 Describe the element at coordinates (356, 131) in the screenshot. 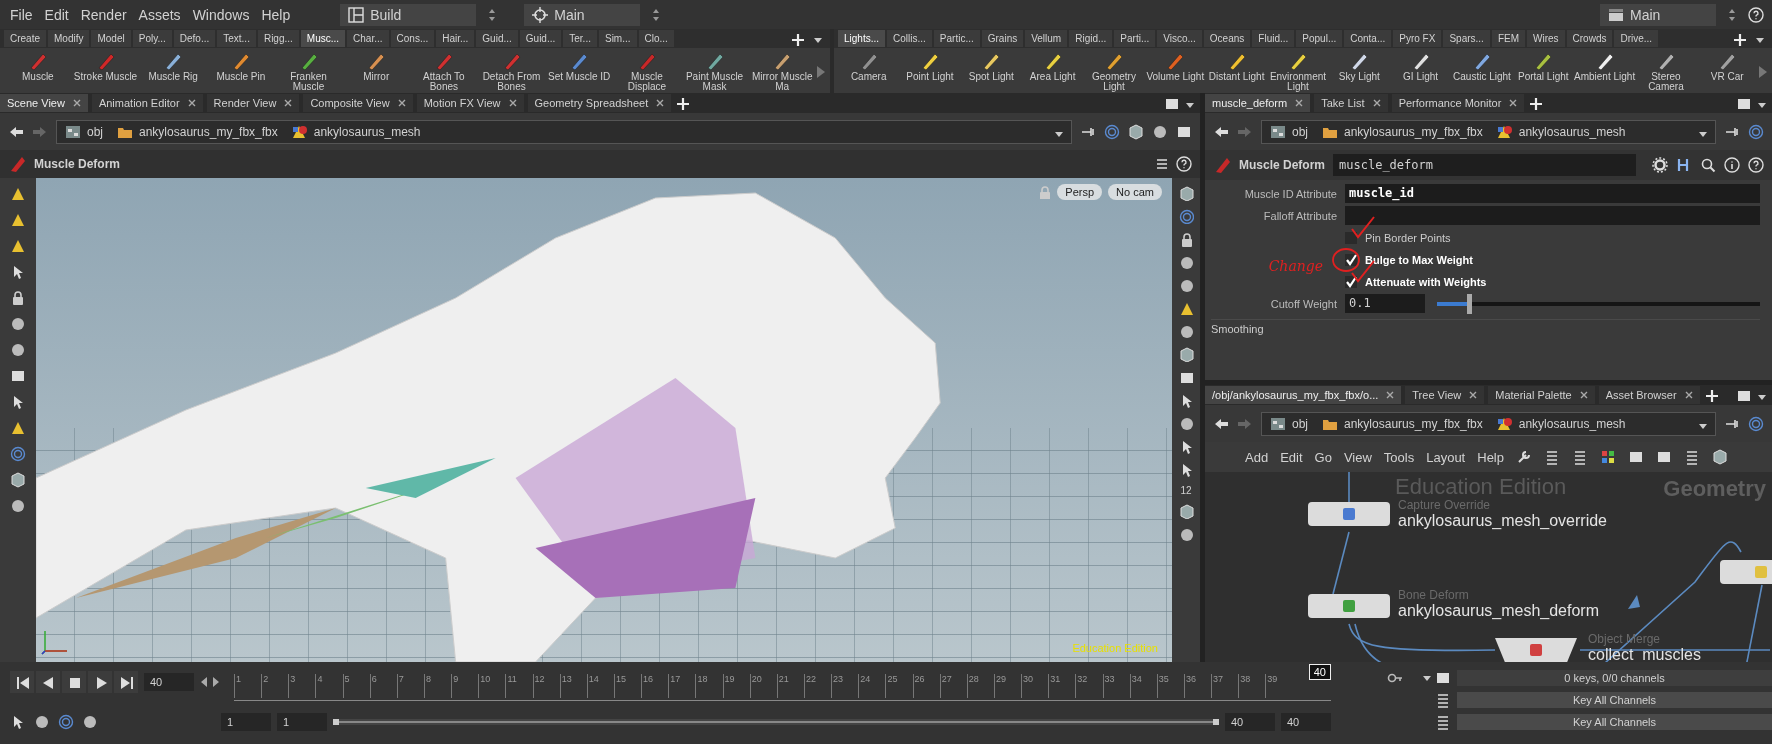

I see `path-crumb: ankylosaurus_mesh` at that location.